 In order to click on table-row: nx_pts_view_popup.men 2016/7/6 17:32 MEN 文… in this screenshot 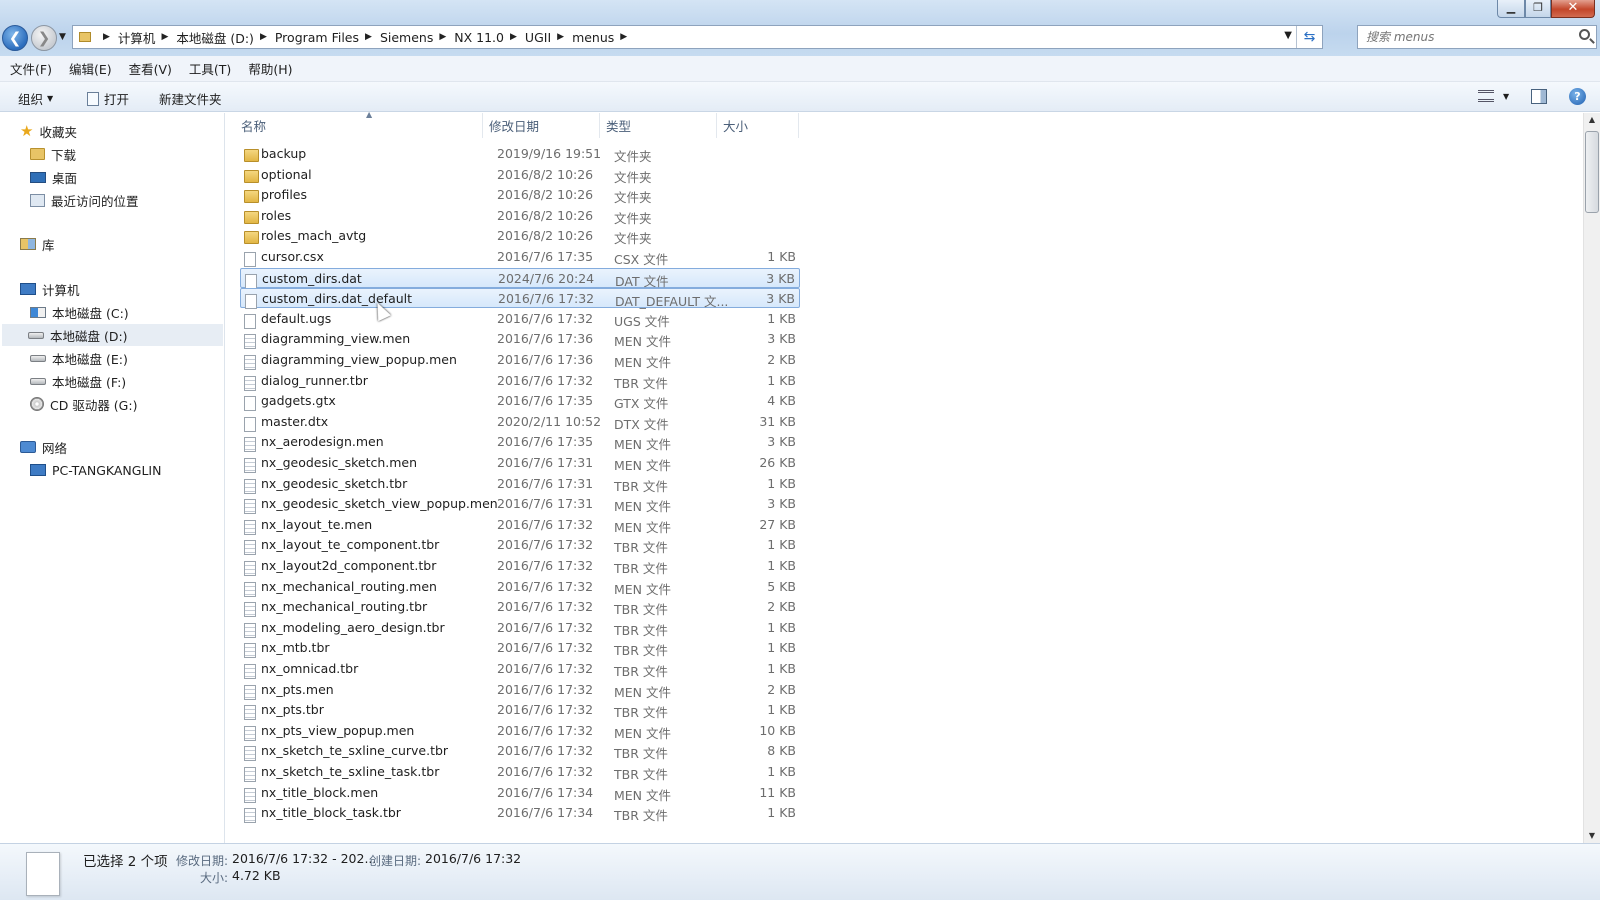, I will do `click(520, 731)`.